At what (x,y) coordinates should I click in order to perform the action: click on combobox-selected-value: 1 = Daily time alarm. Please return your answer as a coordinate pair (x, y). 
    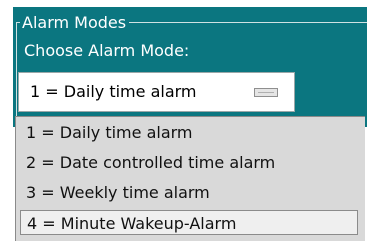
    Looking at the image, I should click on (113, 91).